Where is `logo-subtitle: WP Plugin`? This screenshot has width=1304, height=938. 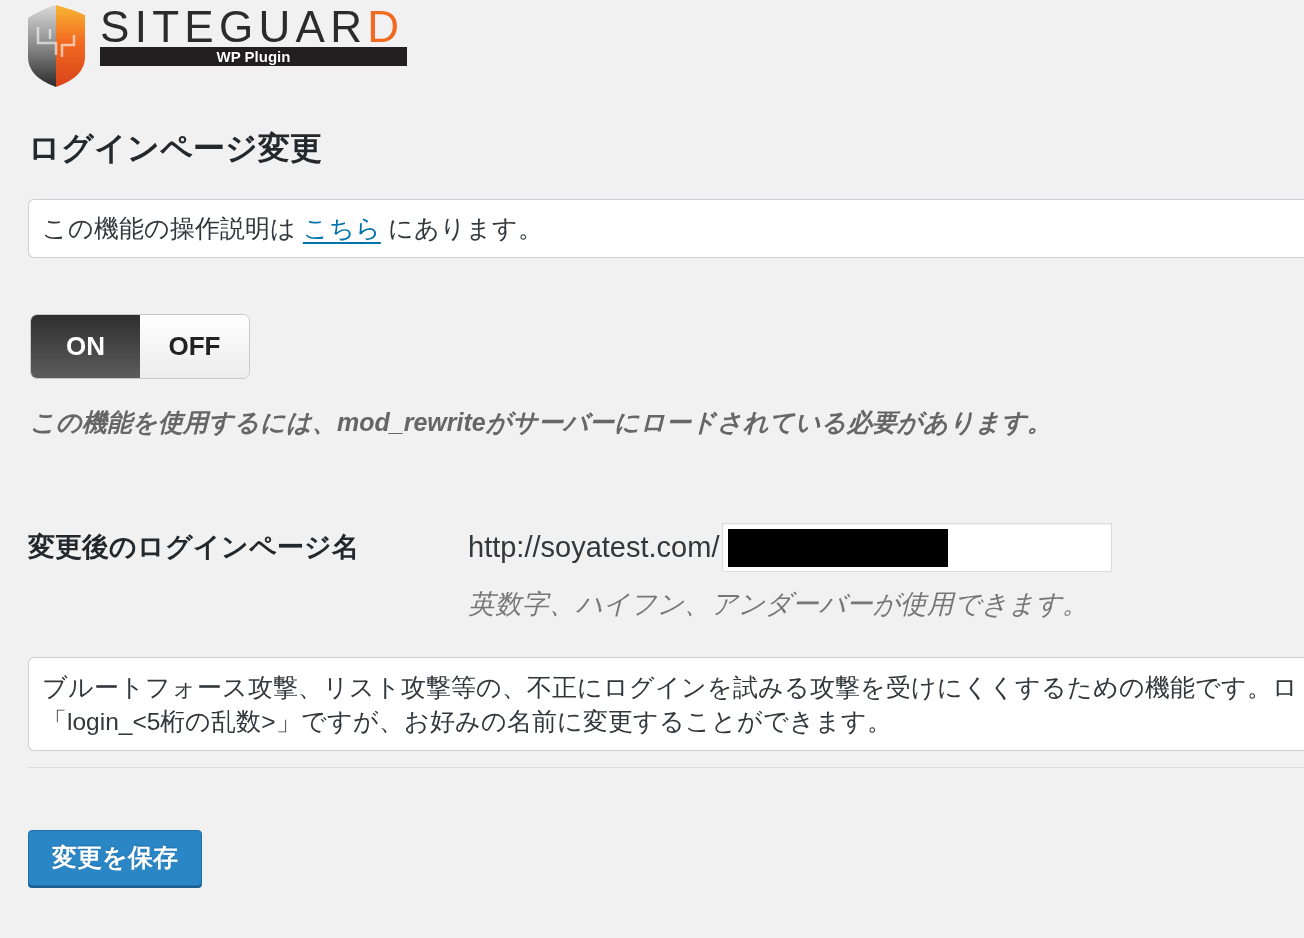
logo-subtitle: WP Plugin is located at coordinates (253, 56).